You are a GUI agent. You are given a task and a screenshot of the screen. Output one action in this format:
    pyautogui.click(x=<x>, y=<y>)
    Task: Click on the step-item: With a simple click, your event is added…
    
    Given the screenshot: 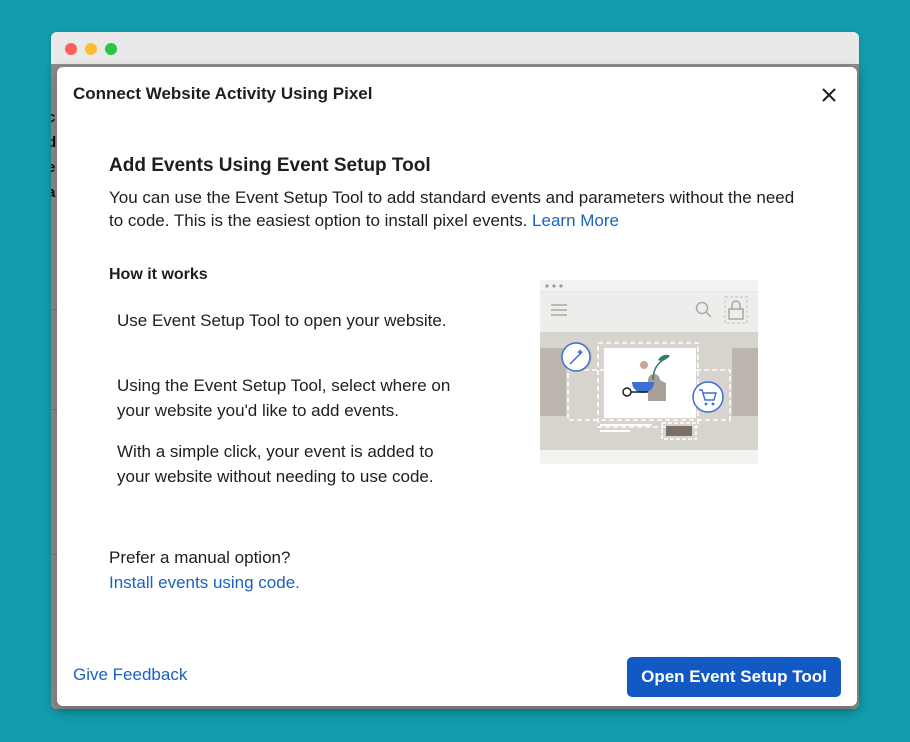 What is the action you would take?
    pyautogui.click(x=275, y=464)
    